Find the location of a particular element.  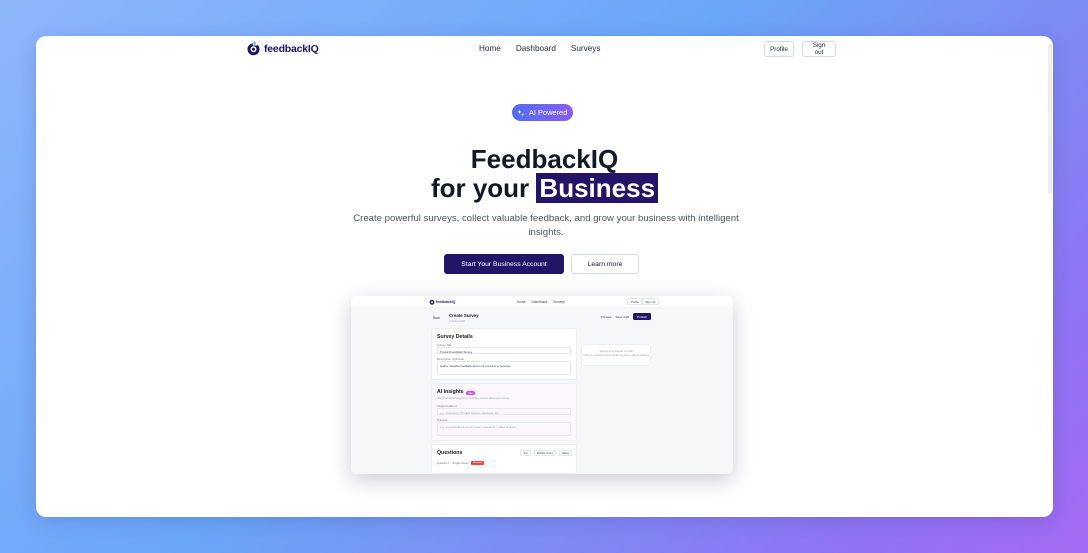

preview-signout-button: Sign out is located at coordinates (650, 301).